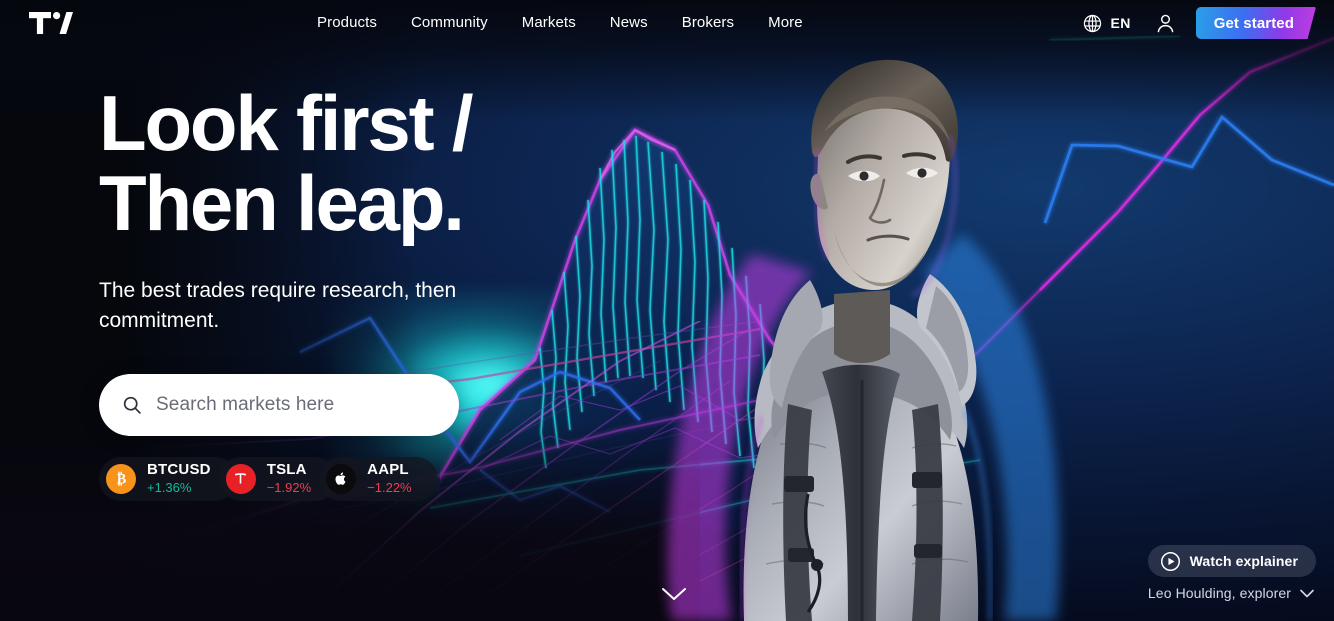 This screenshot has height=621, width=1334. What do you see at coordinates (1170, 561) in the screenshot?
I see `play-circle-icon` at bounding box center [1170, 561].